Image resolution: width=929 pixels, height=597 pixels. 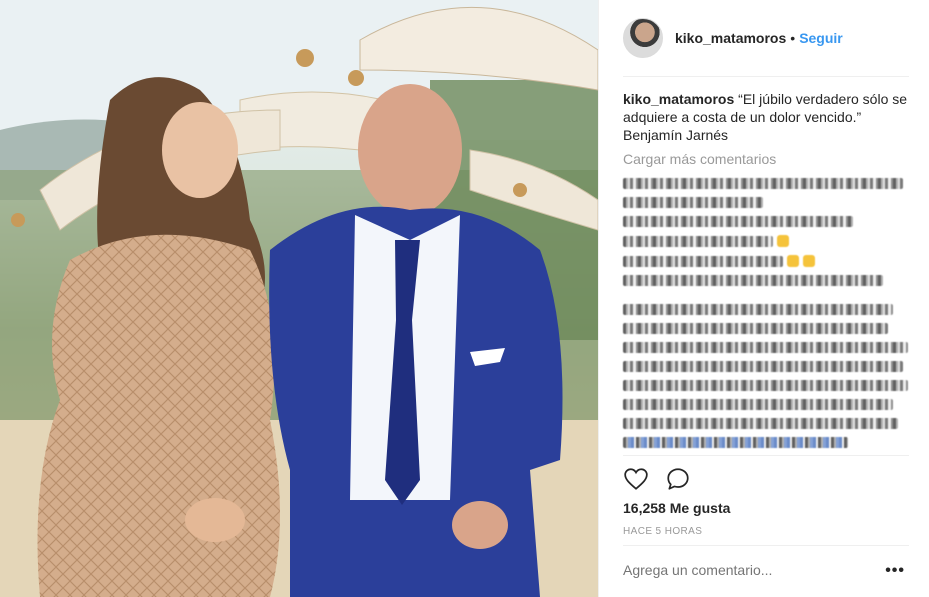 What do you see at coordinates (700, 508) in the screenshot?
I see `likes-label: Me gusta` at bounding box center [700, 508].